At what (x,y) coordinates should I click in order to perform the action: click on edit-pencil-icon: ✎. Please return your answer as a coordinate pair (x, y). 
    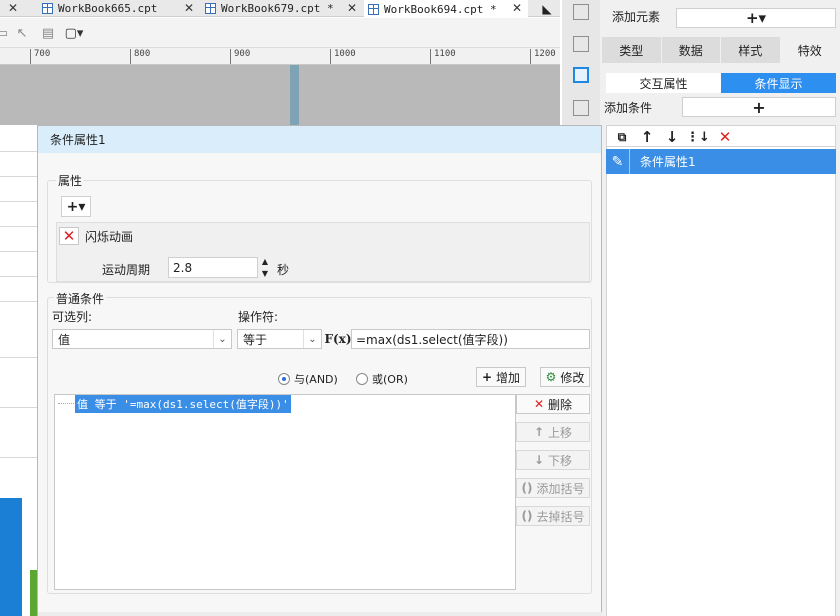
    Looking at the image, I should click on (618, 161).